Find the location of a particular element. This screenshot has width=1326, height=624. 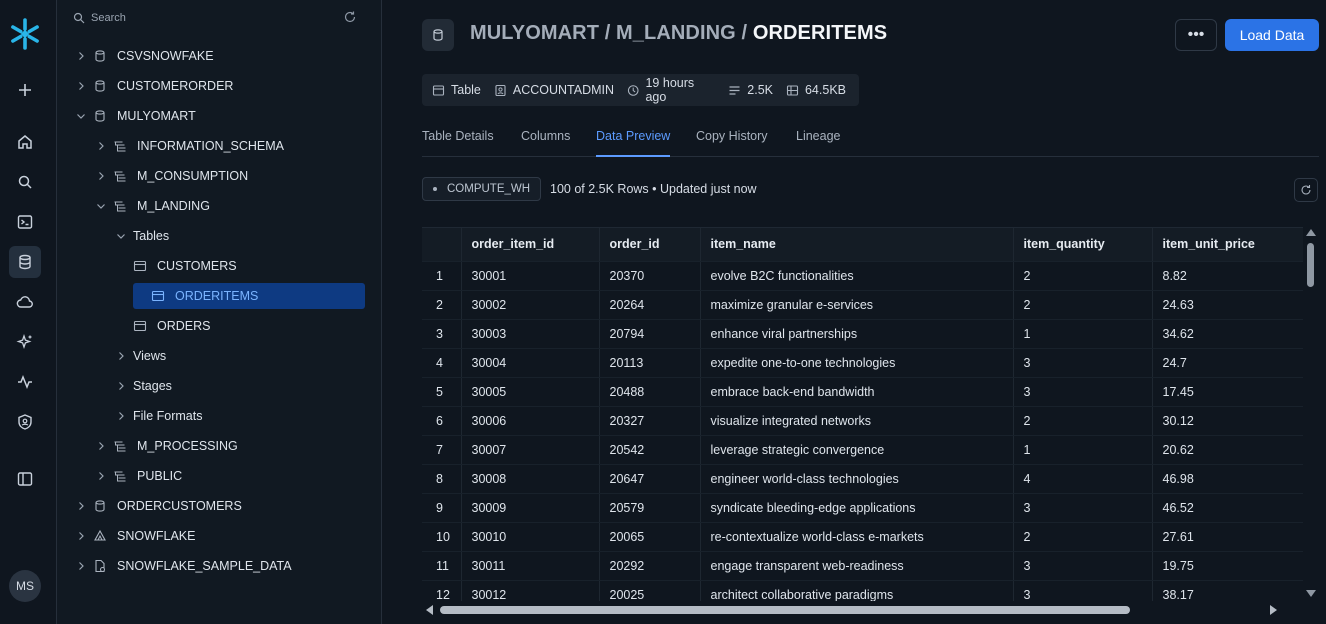

table-cell: 30002 is located at coordinates (530, 305).